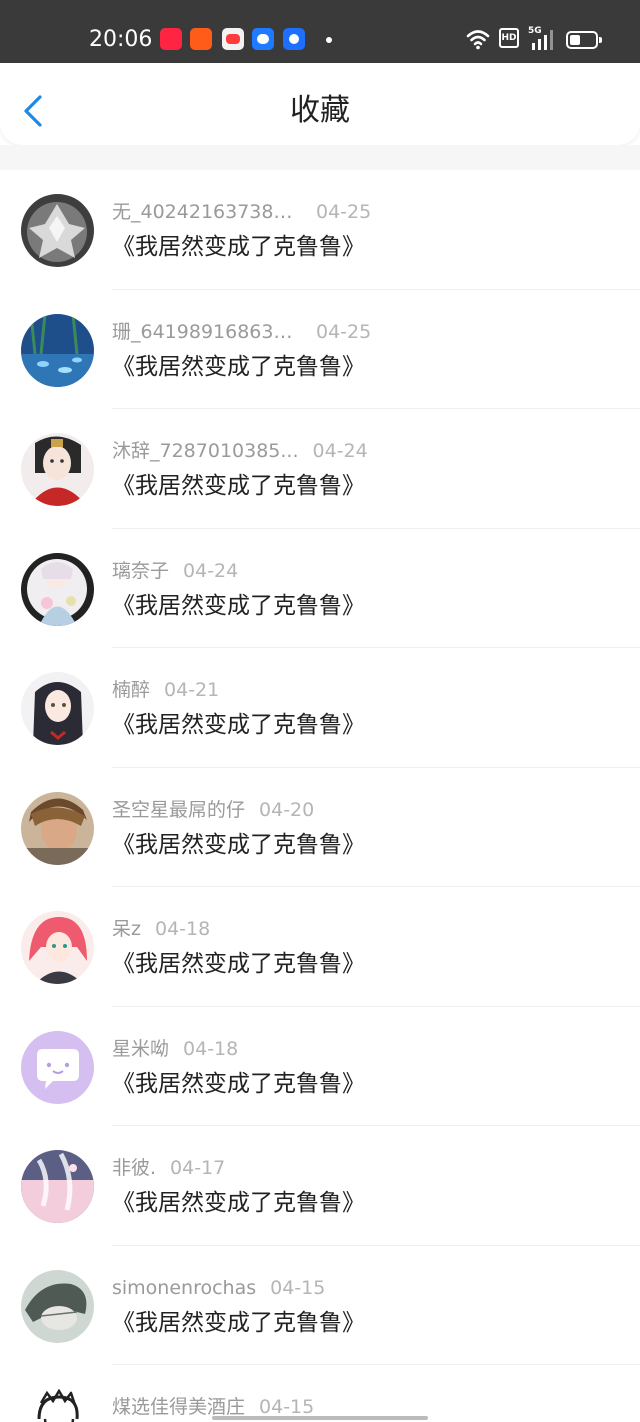 The image size is (640, 1422). What do you see at coordinates (320, 350) in the screenshot?
I see `list-item: 珊_641989168638... 04-25 《我居然变成了克鲁鲁》` at bounding box center [320, 350].